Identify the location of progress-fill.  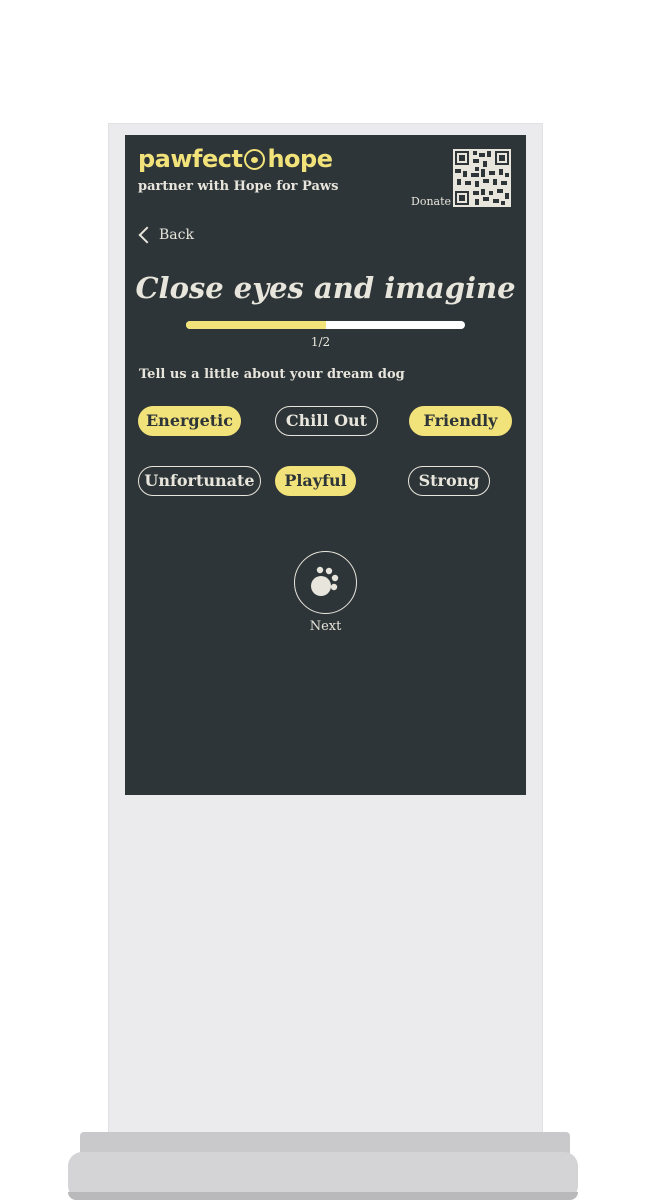
(256, 325).